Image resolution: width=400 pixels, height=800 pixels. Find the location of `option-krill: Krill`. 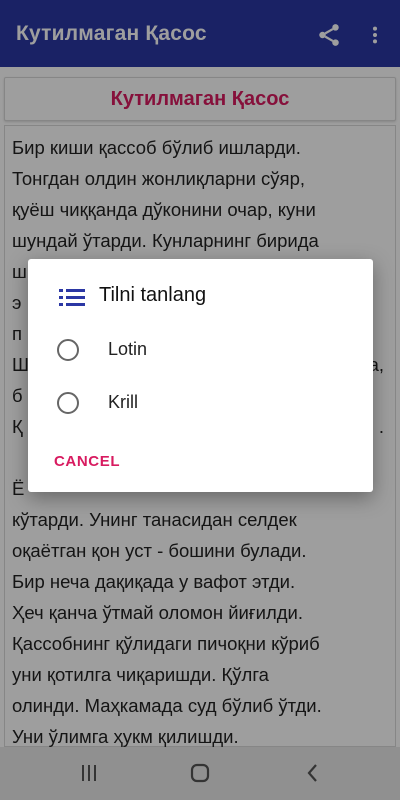

option-krill: Krill is located at coordinates (200, 404).